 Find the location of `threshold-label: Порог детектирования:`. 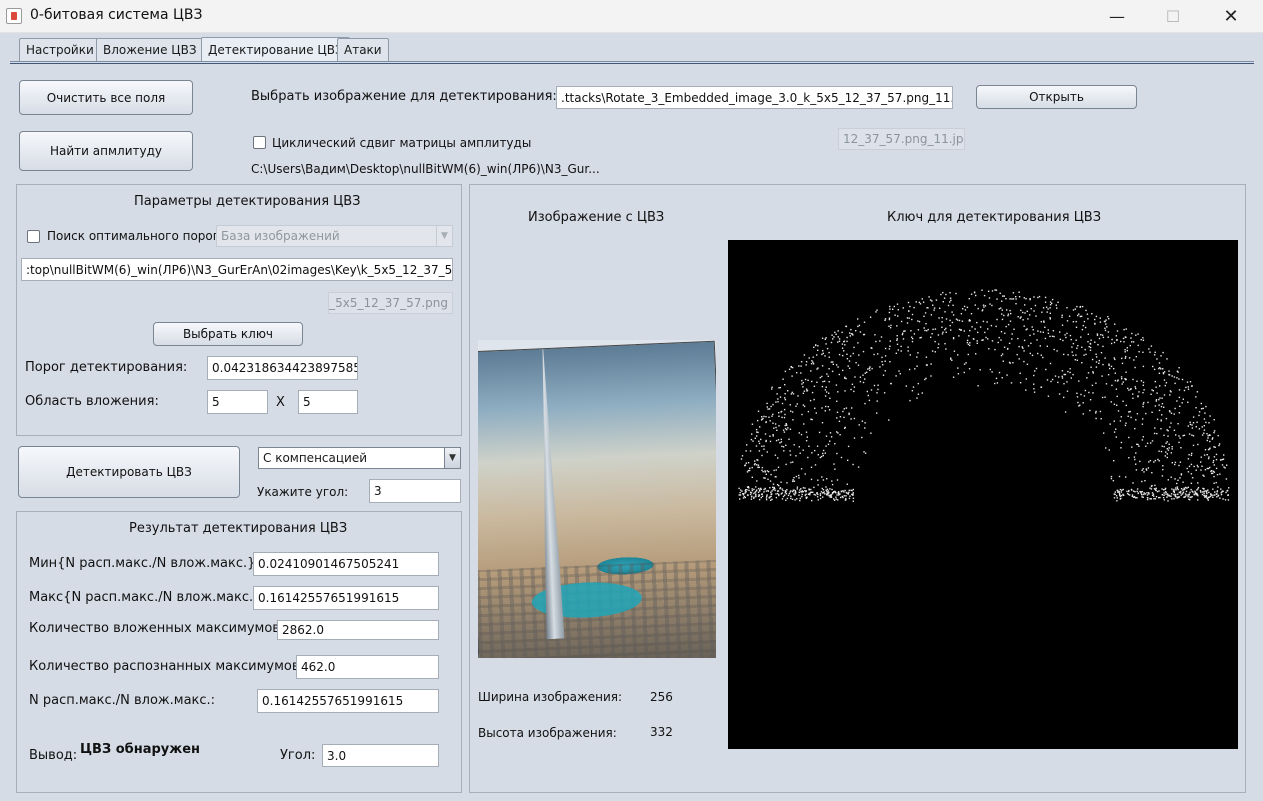

threshold-label: Порог детектирования: is located at coordinates (106, 367).